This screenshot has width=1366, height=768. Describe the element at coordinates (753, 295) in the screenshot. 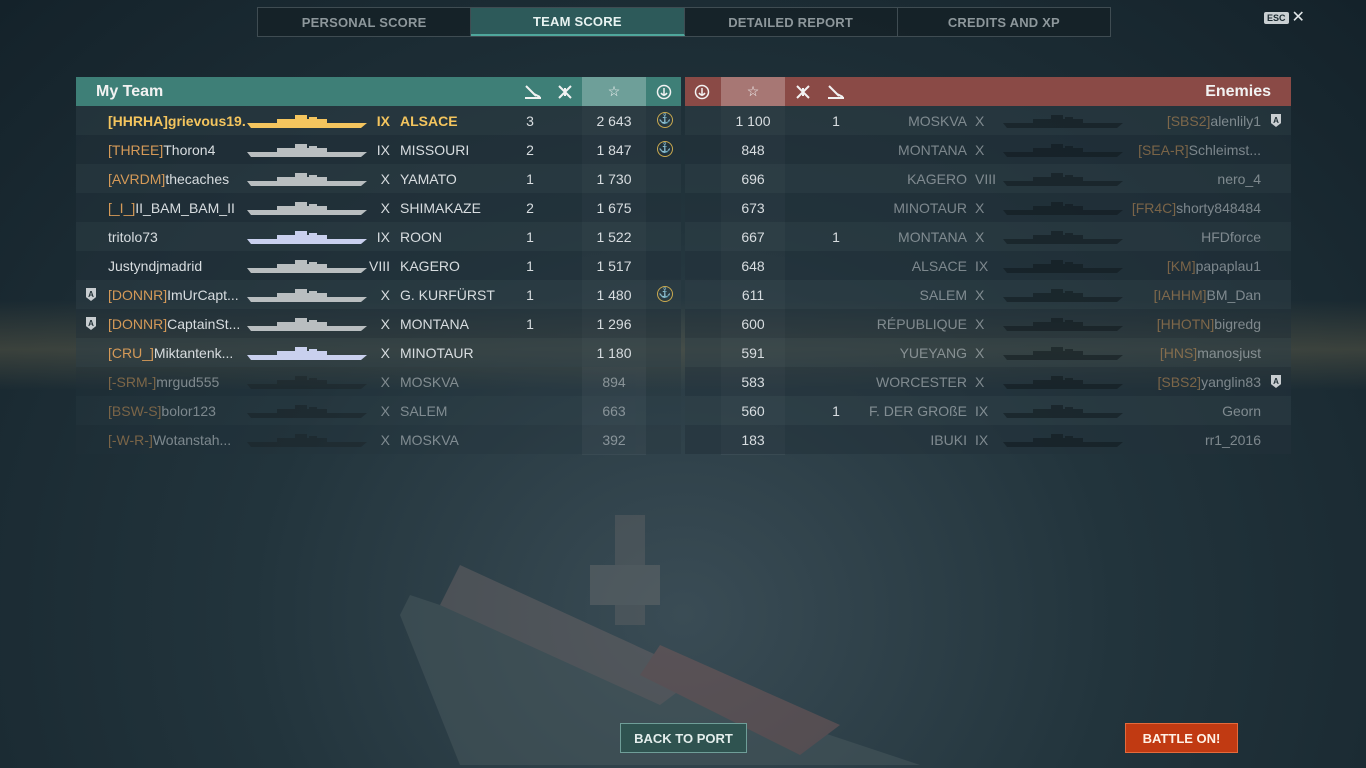

I see `base-xp-value: 611` at that location.